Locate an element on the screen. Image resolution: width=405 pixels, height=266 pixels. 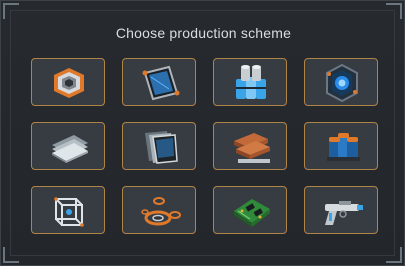
dialog-title: Choose production scheme is located at coordinates (203, 33).